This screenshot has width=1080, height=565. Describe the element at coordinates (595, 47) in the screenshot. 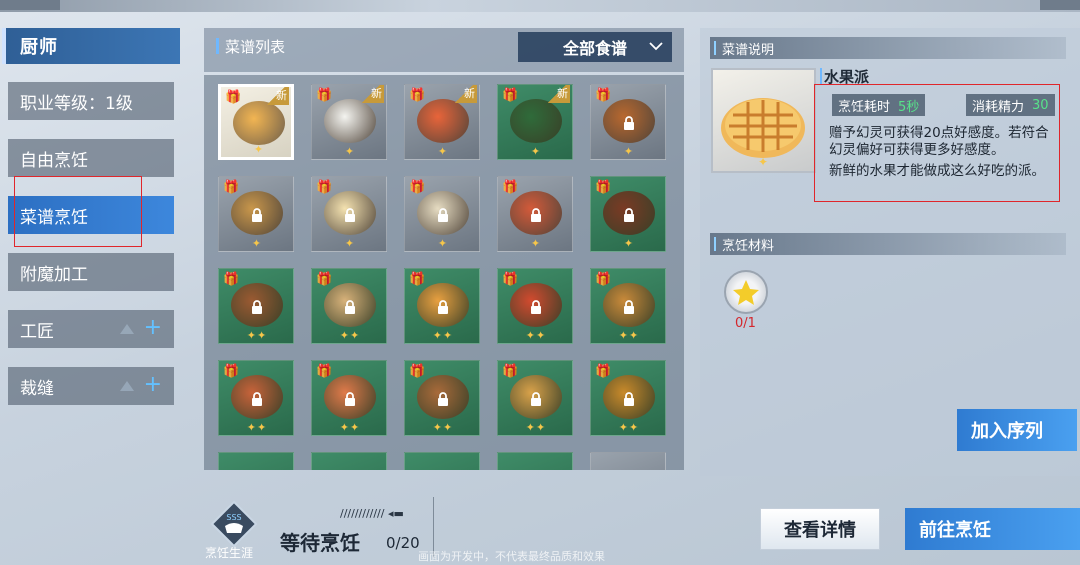

I see `recipe-filter-dropdown: 全部食谱` at that location.